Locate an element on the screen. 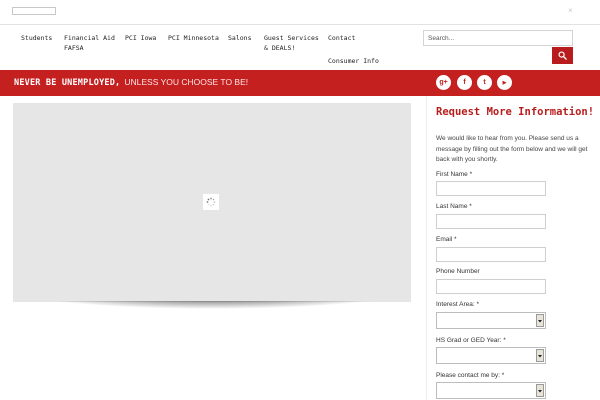 The image size is (600, 400). facebook-glyph: f is located at coordinates (464, 82).